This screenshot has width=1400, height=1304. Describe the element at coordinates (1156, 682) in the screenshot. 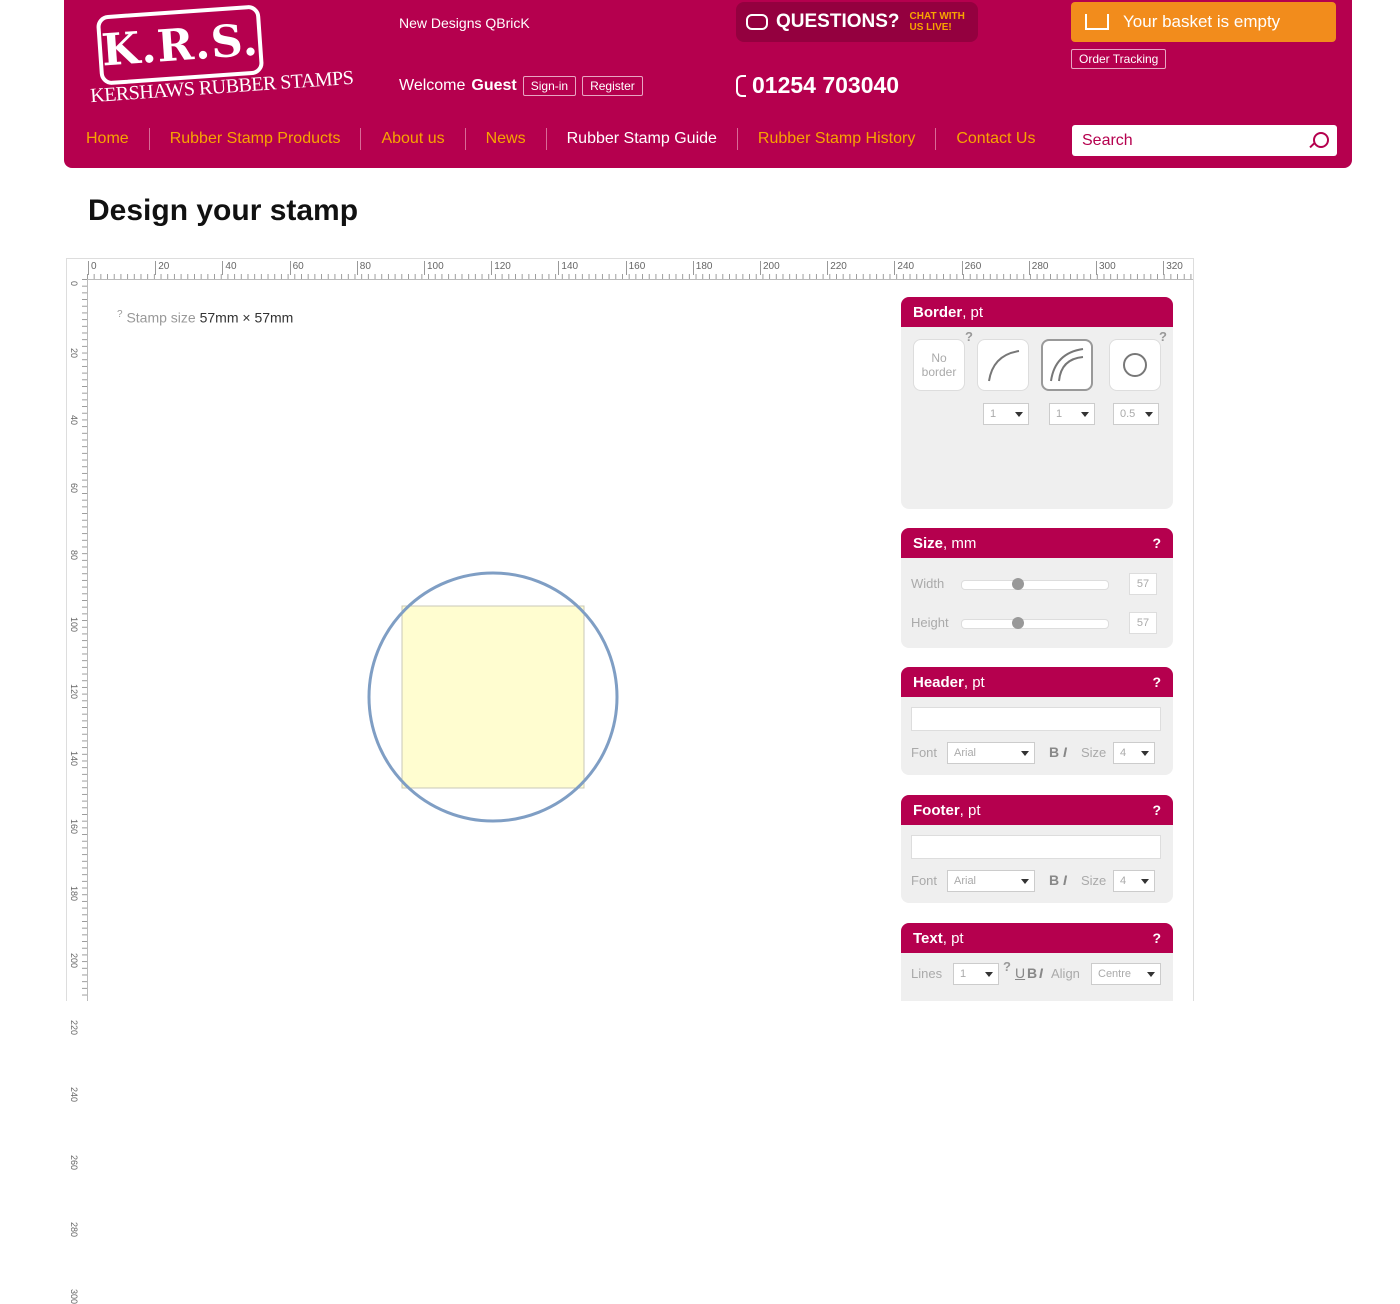

I see `header-help-icon: ?` at that location.